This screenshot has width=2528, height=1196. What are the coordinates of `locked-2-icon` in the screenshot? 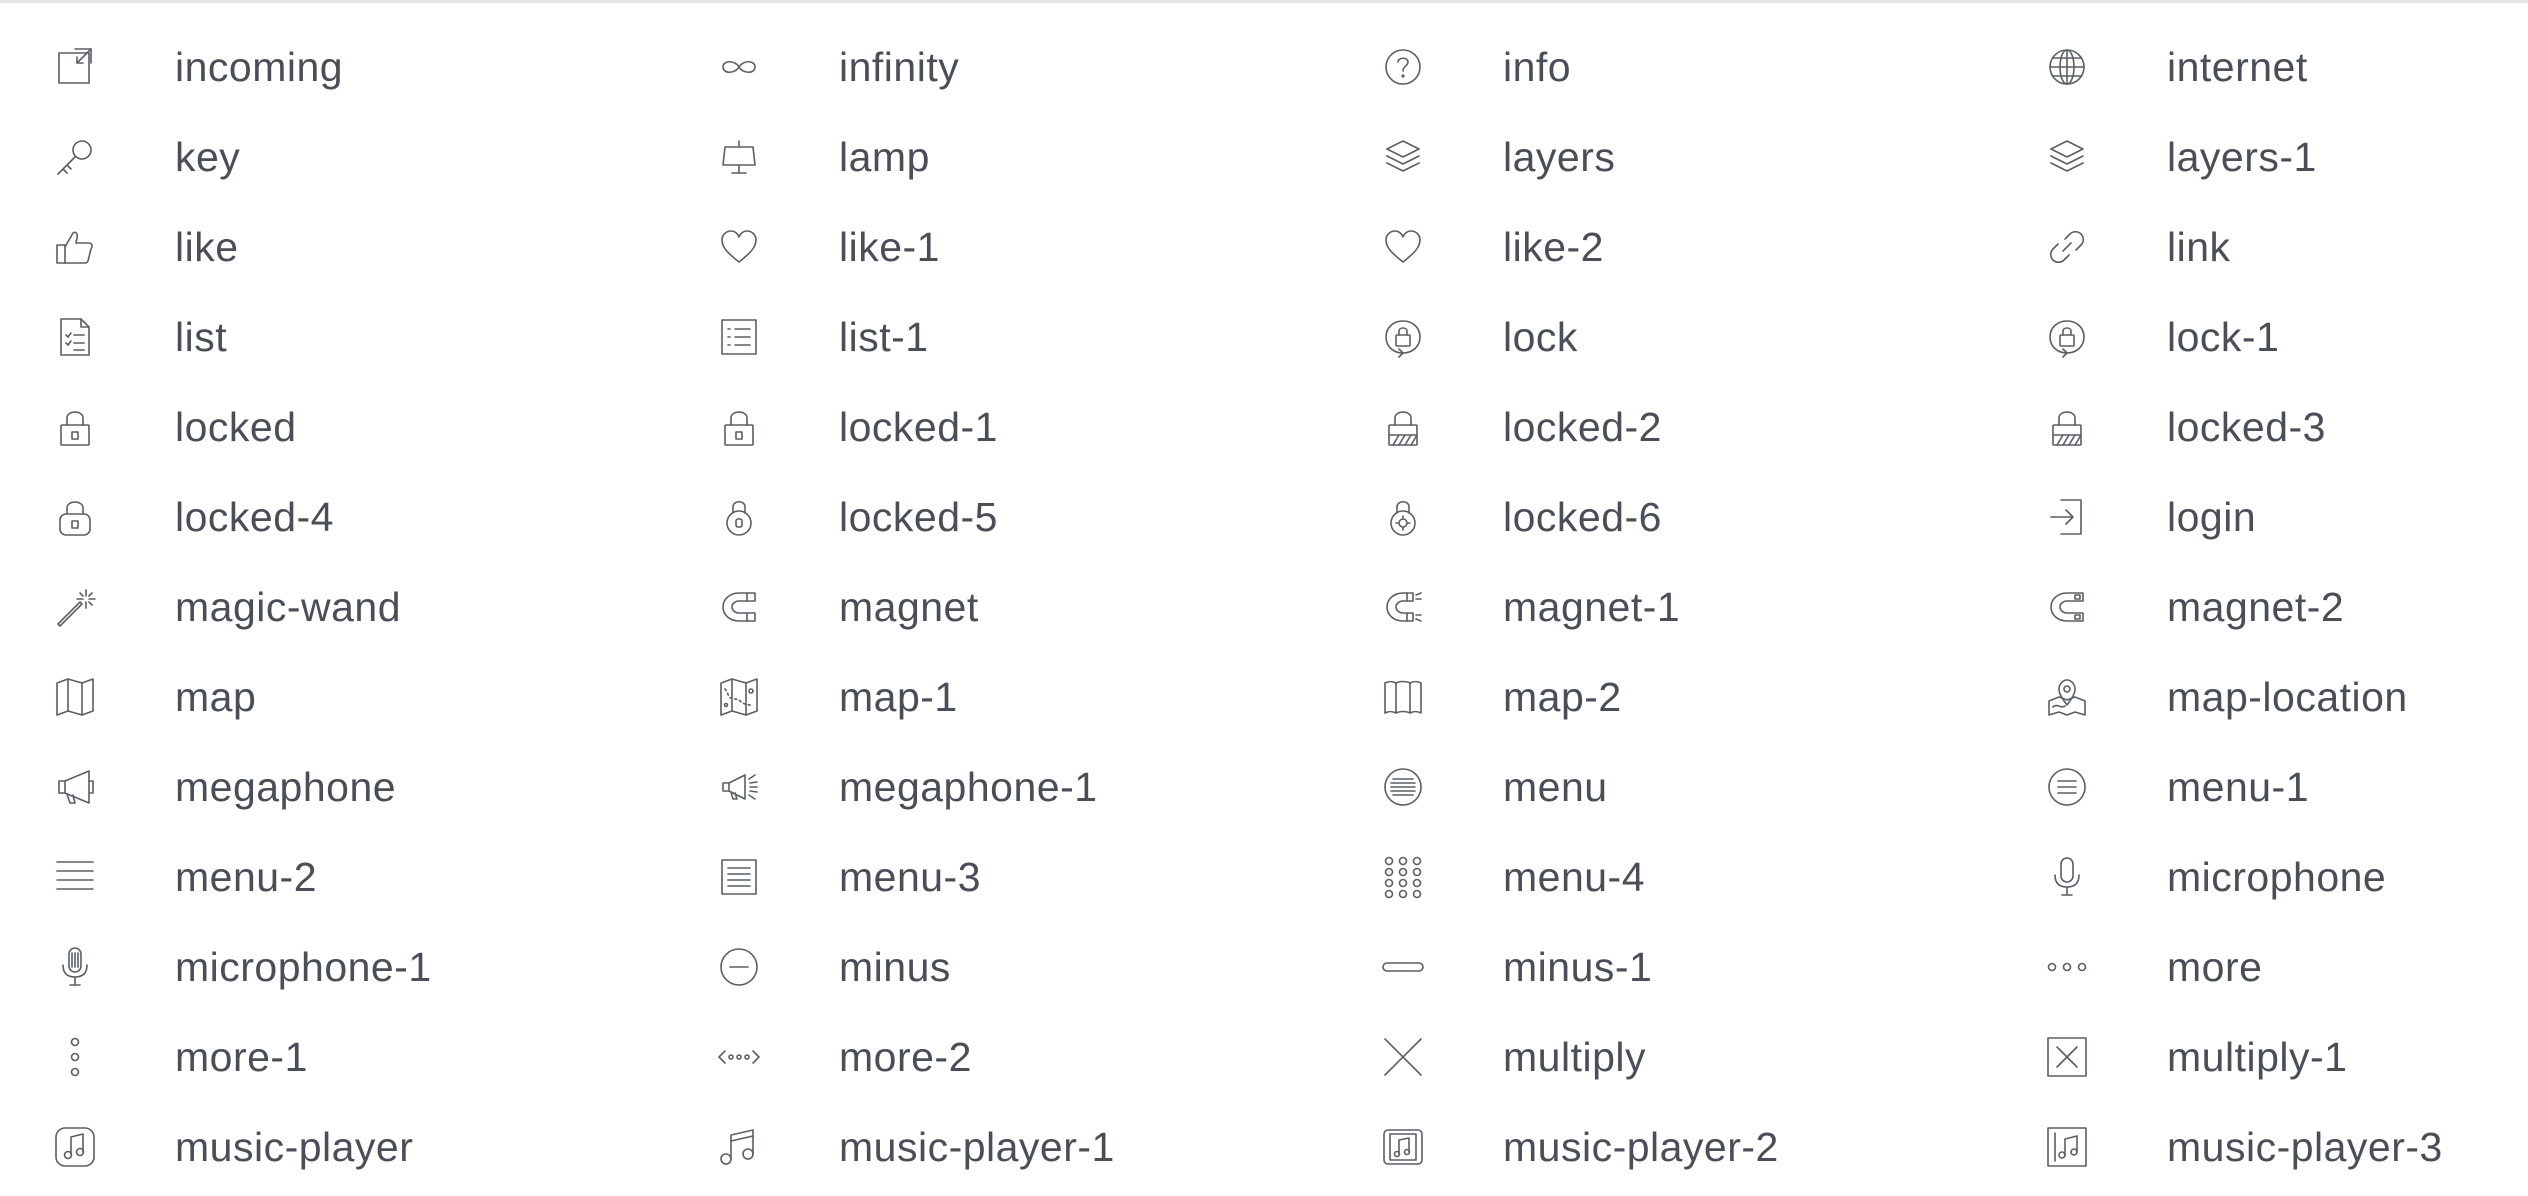 It's located at (1403, 427).